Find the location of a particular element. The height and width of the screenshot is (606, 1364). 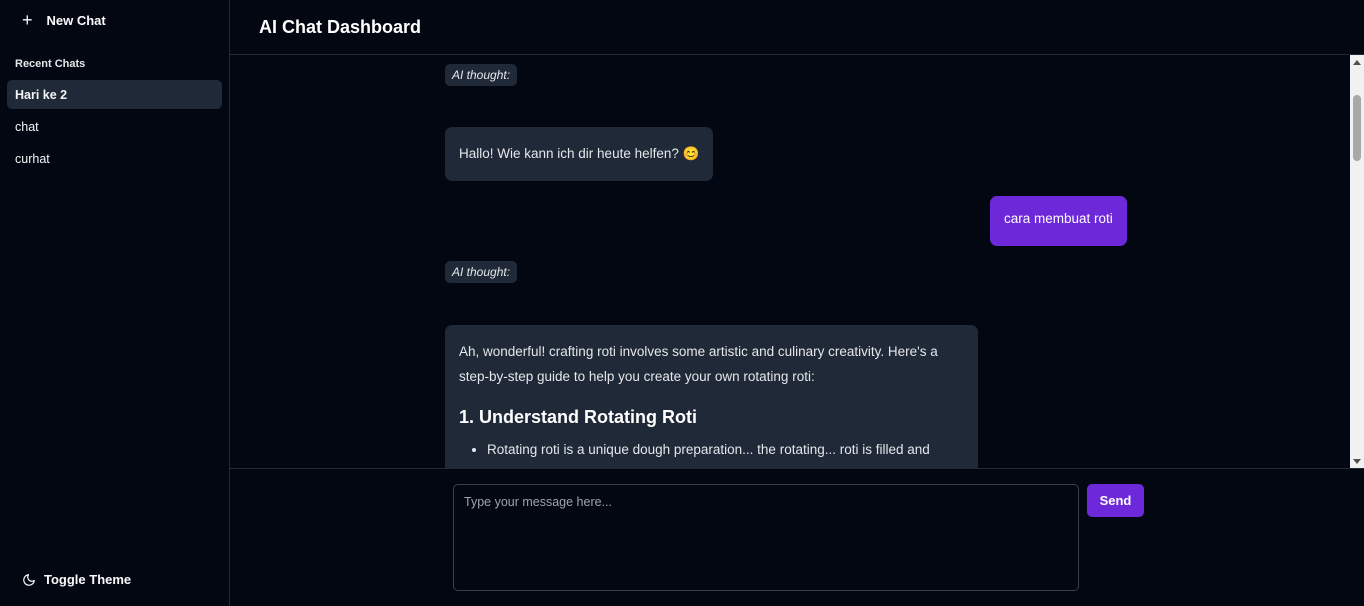

chat-item-chat: chat is located at coordinates (114, 126).